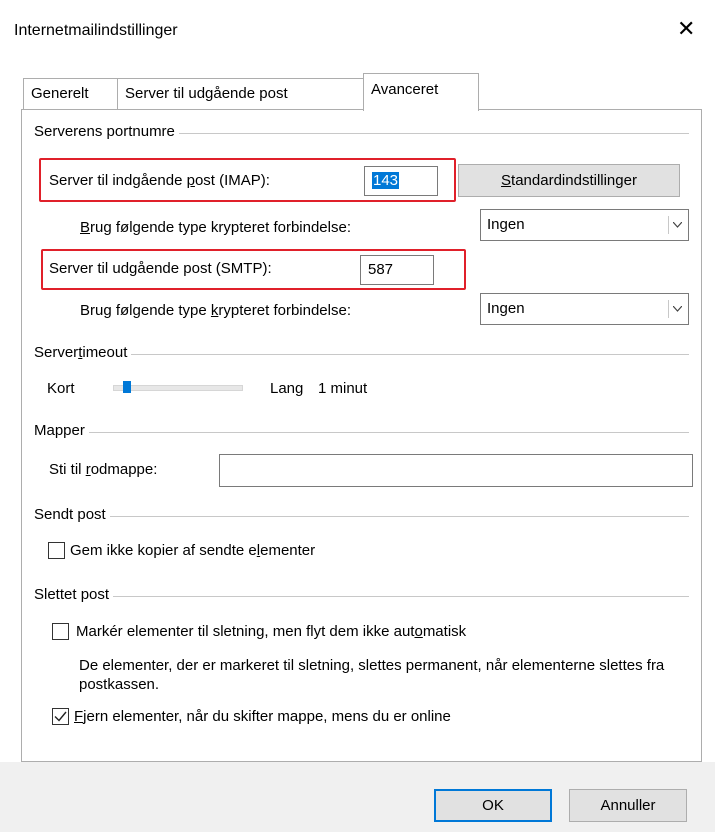  Describe the element at coordinates (61, 430) in the screenshot. I see `folders-group-title: Mapper` at that location.